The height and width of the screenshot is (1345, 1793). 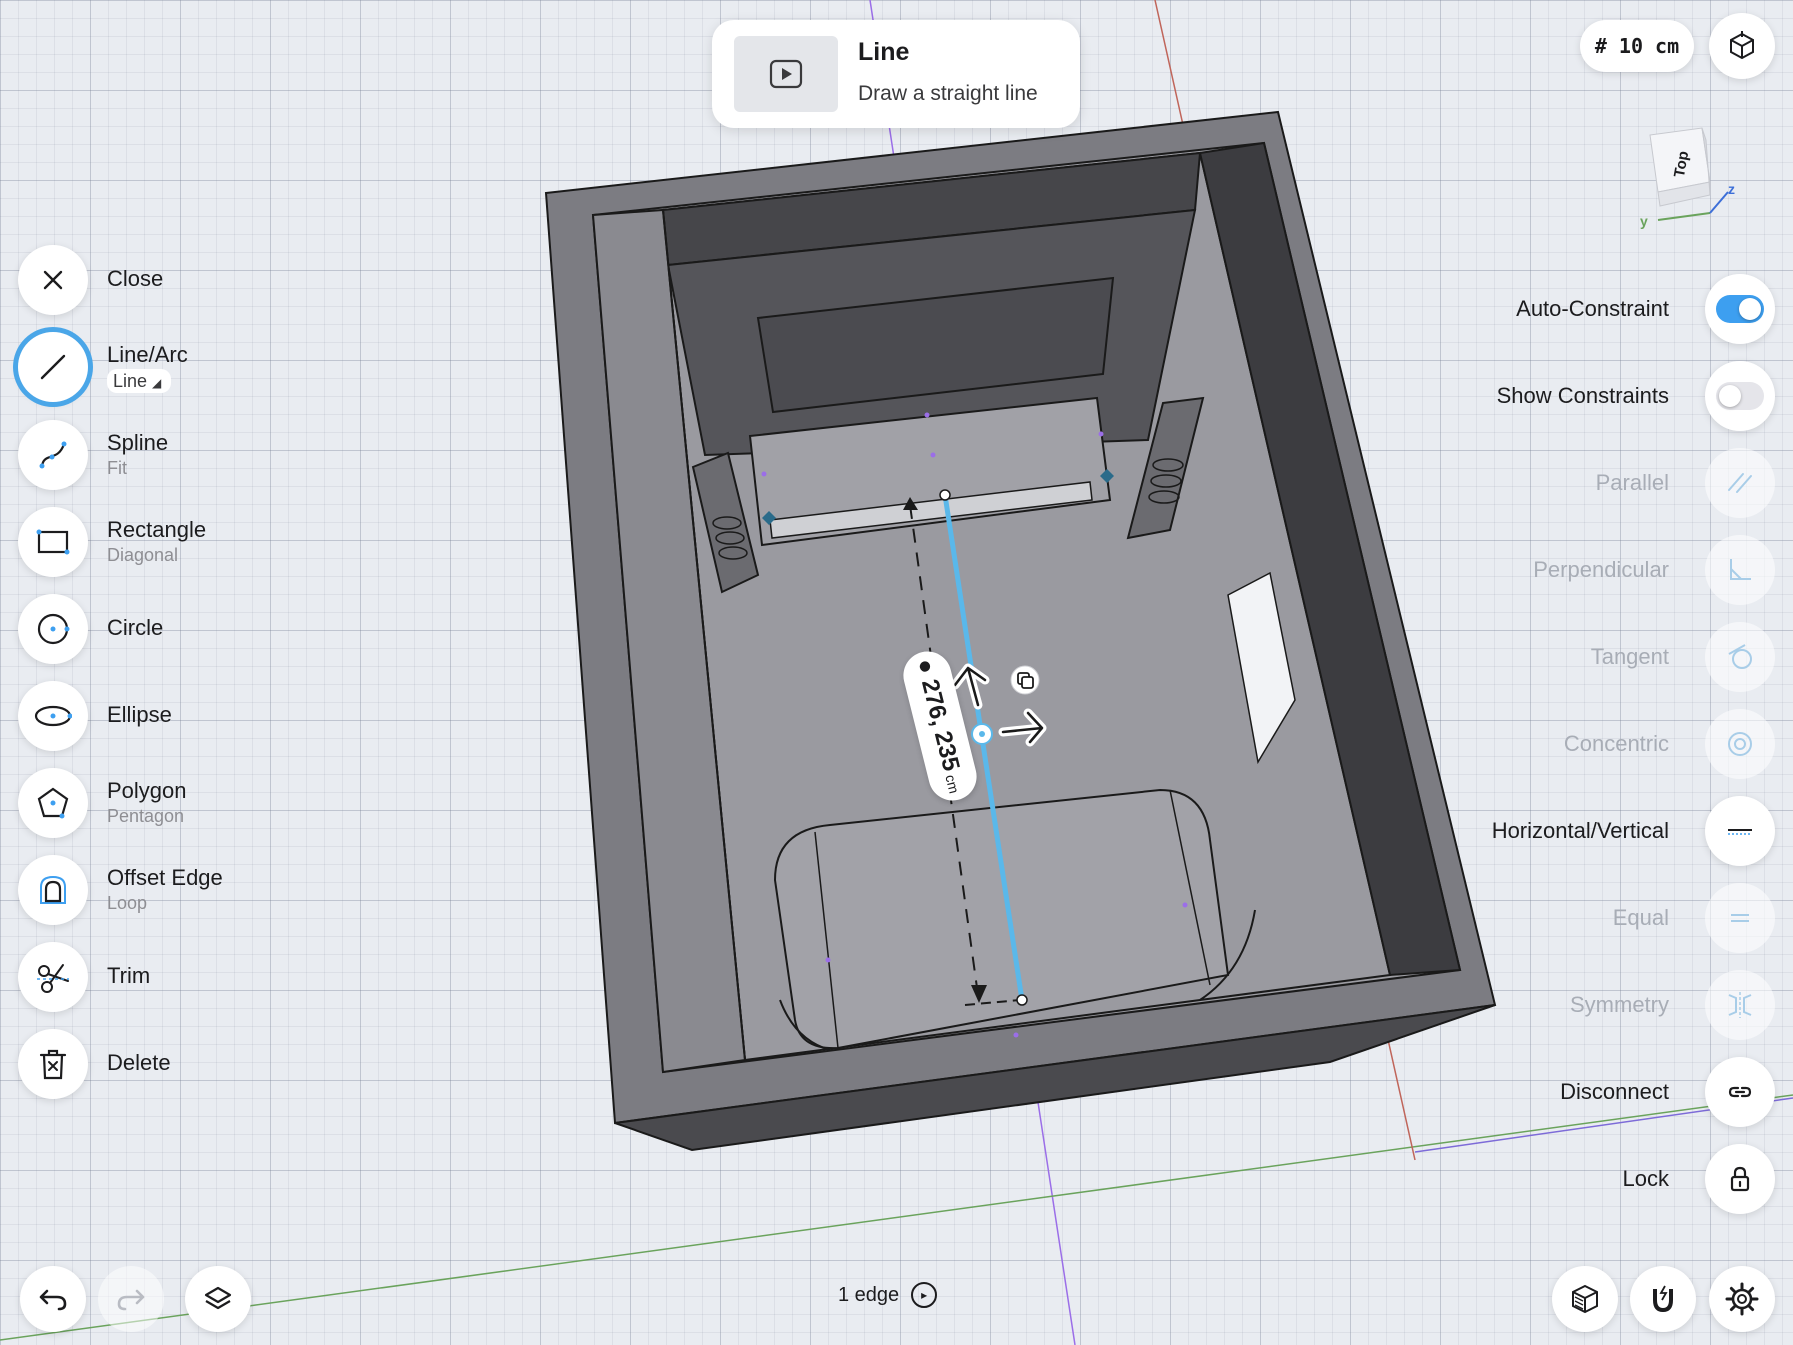 I want to click on parallel-icon, so click(x=1740, y=483).